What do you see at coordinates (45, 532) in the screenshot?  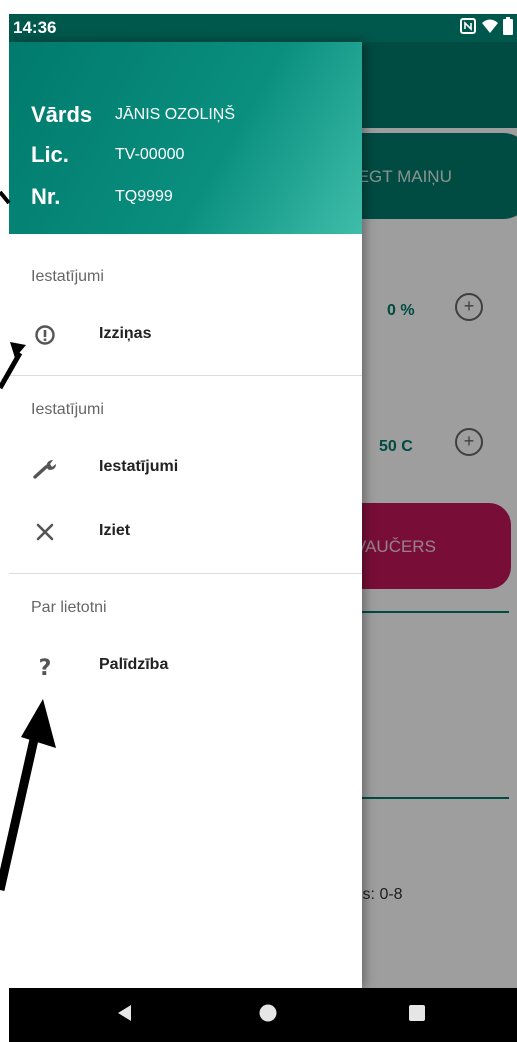 I see `close-icon` at bounding box center [45, 532].